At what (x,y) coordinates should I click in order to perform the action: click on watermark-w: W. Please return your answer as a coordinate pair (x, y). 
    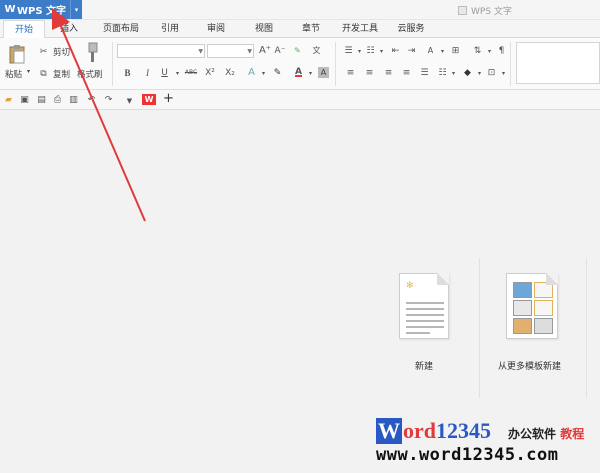
    Looking at the image, I should click on (389, 431).